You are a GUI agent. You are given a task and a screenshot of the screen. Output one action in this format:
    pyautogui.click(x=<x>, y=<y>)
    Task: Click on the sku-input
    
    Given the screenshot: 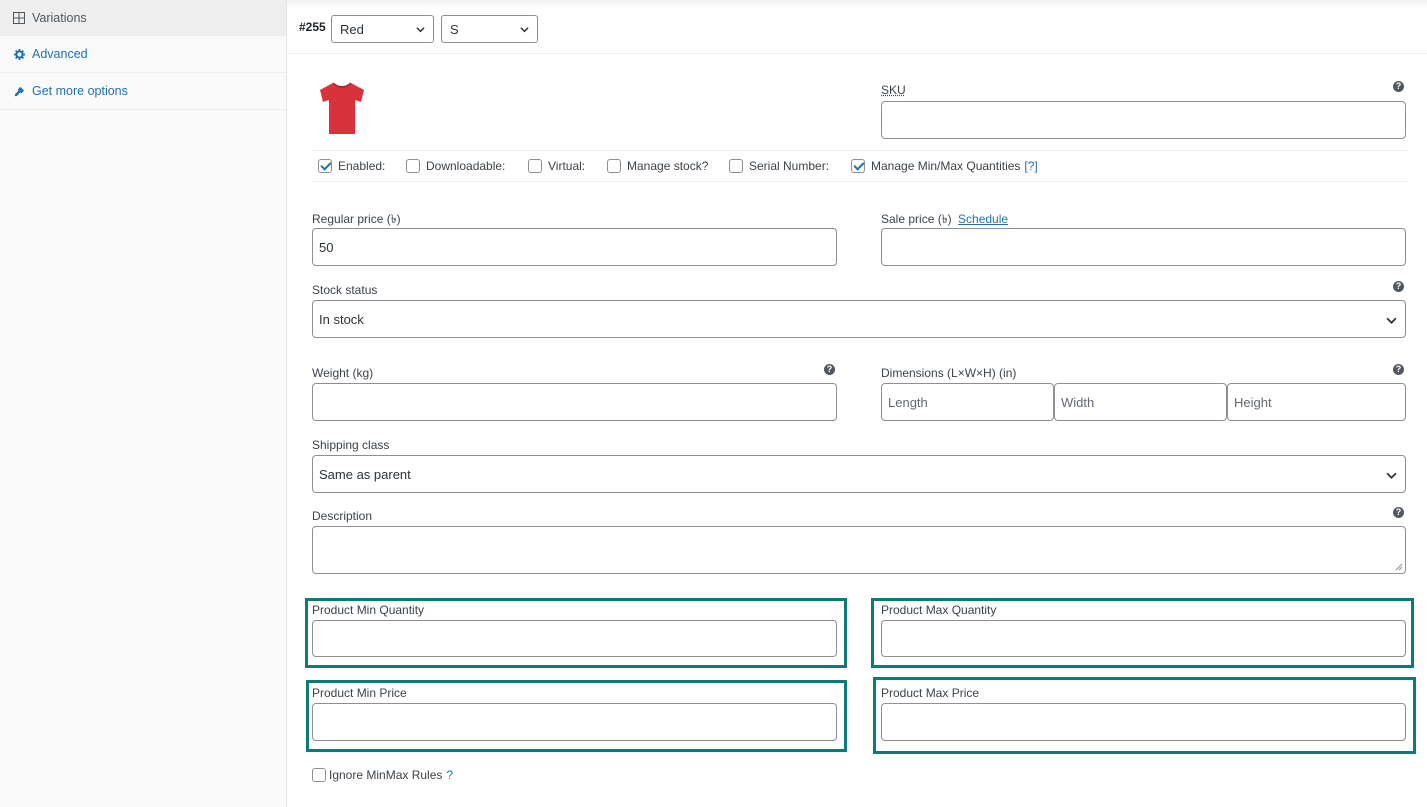 What is the action you would take?
    pyautogui.click(x=1143, y=120)
    